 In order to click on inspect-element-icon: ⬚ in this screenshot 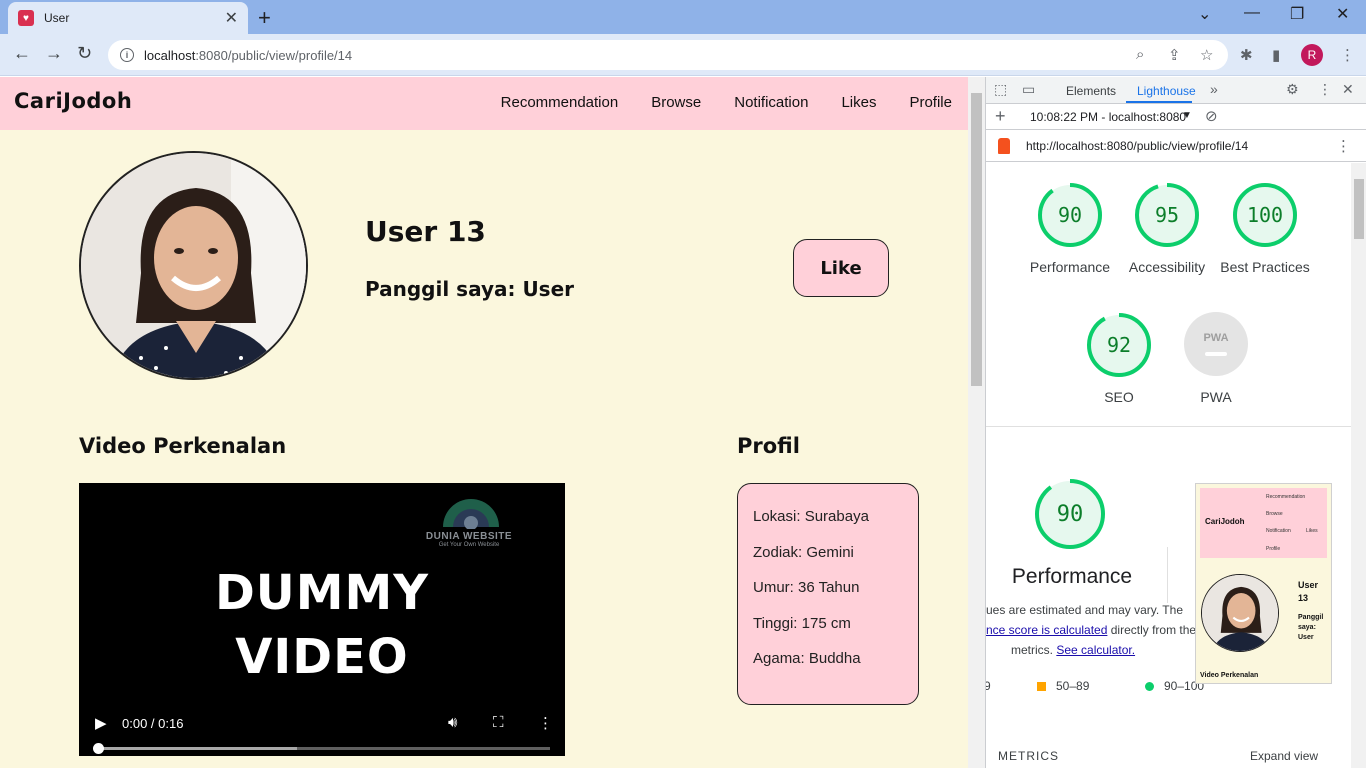, I will do `click(1000, 89)`.